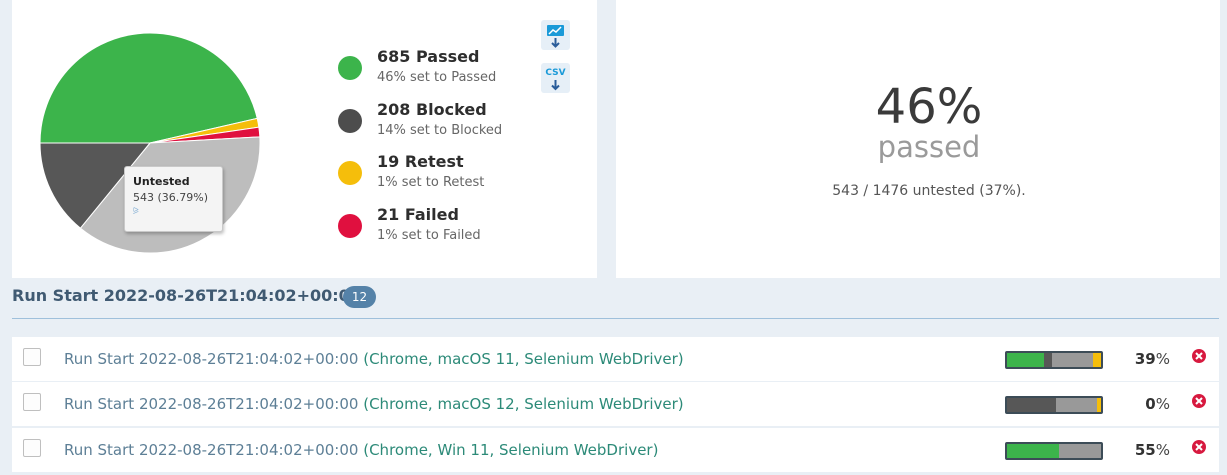 The width and height of the screenshot is (1227, 475). What do you see at coordinates (359, 297) in the screenshot?
I see `run-count-badge: 12` at bounding box center [359, 297].